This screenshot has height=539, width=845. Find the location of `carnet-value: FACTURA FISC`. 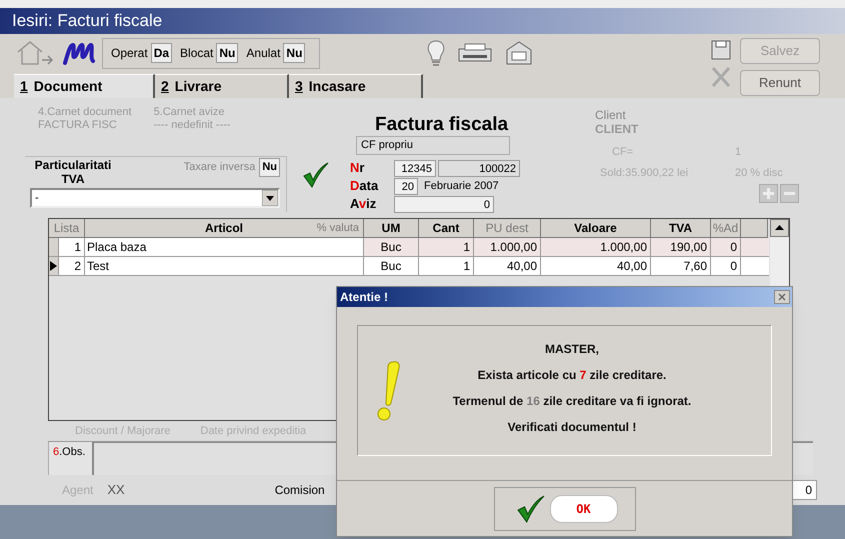

carnet-value: FACTURA FISC is located at coordinates (78, 125).